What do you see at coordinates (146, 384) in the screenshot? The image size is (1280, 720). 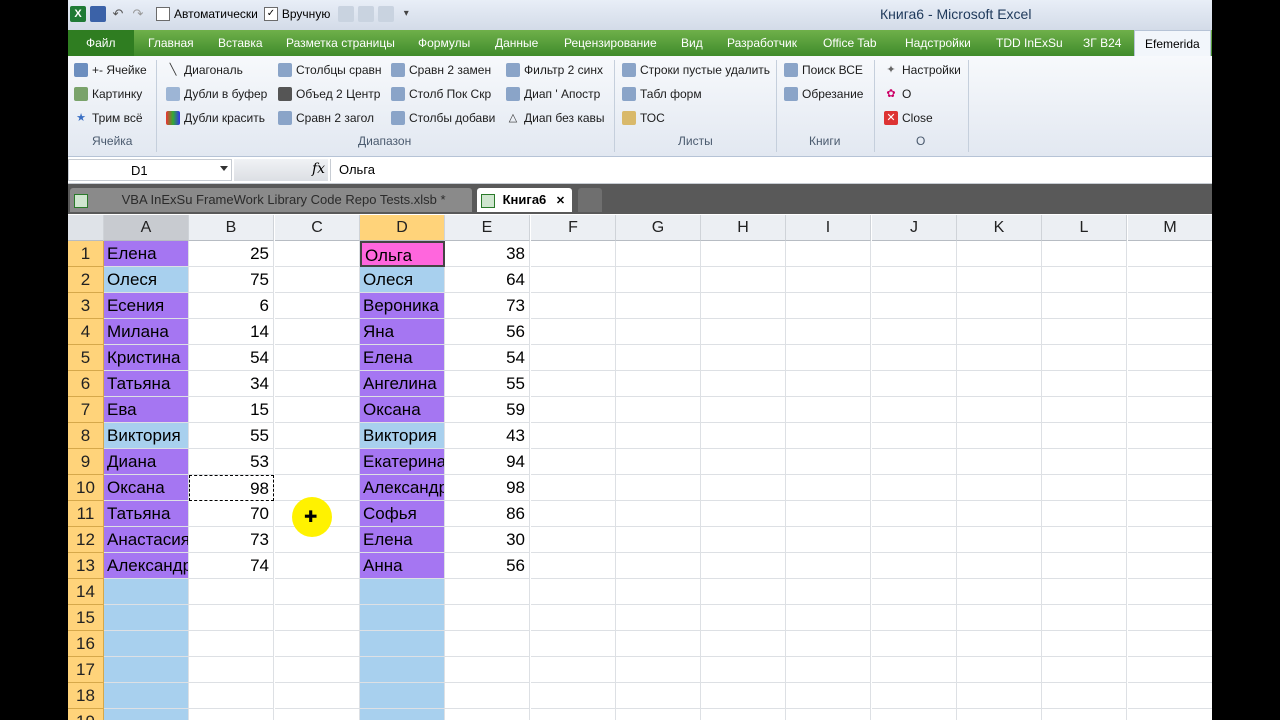 I see `cell-a6: Татьяна` at bounding box center [146, 384].